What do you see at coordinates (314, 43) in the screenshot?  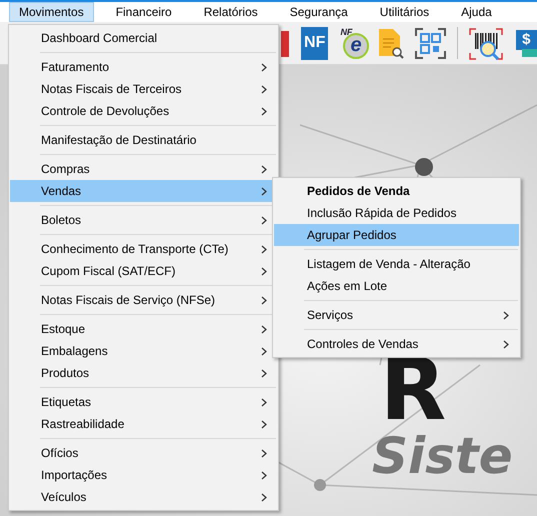 I see `nf-button: NF` at bounding box center [314, 43].